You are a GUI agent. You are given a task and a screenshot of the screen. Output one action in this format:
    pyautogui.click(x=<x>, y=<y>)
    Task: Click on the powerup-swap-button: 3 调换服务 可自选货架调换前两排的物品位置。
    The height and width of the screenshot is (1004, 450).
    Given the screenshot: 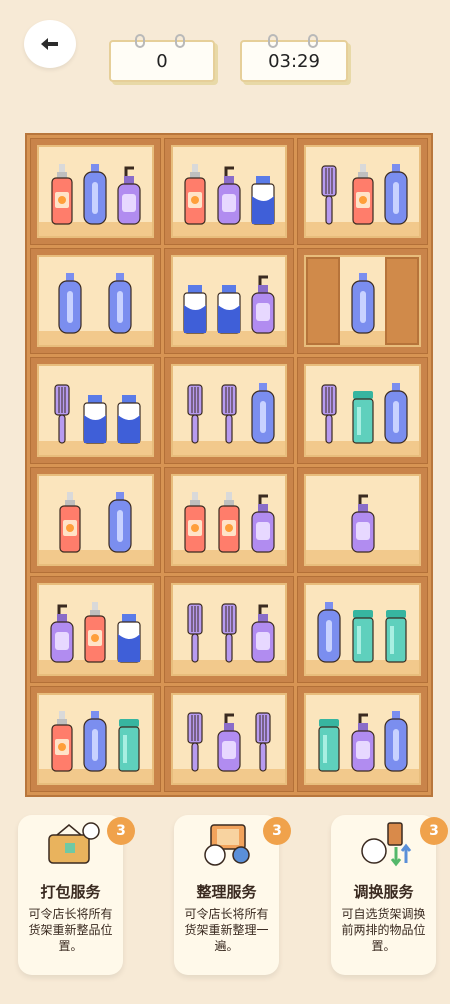 What is the action you would take?
    pyautogui.click(x=389, y=895)
    